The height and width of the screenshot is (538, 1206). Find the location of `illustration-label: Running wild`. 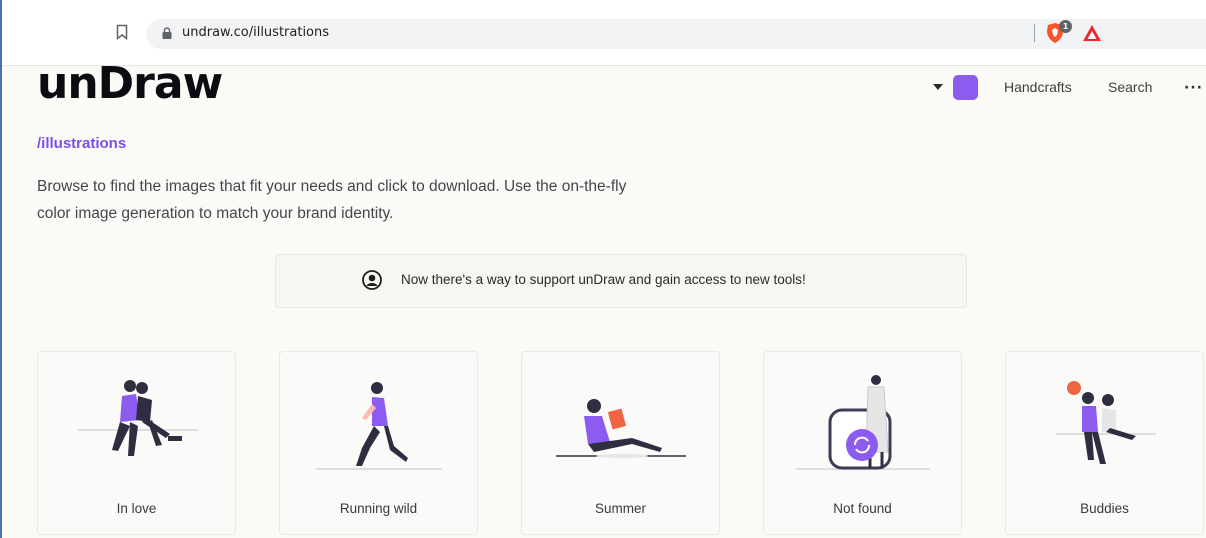

illustration-label: Running wild is located at coordinates (378, 508).